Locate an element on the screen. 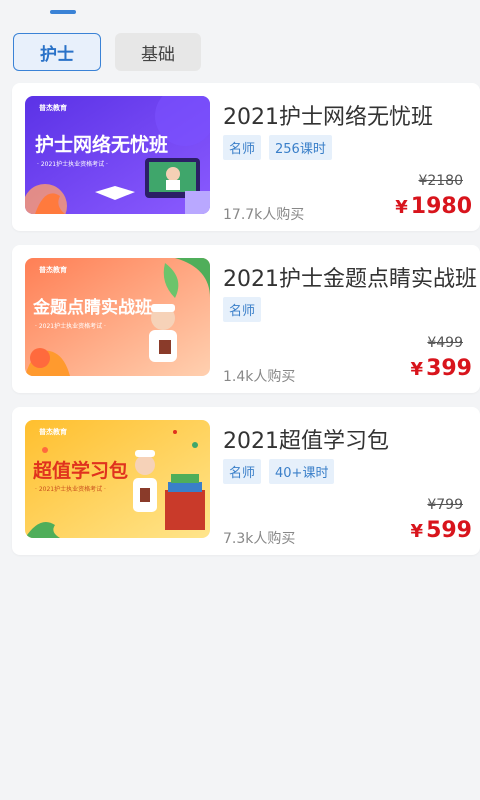 This screenshot has height=800, width=480. price-value: 599 is located at coordinates (449, 530).